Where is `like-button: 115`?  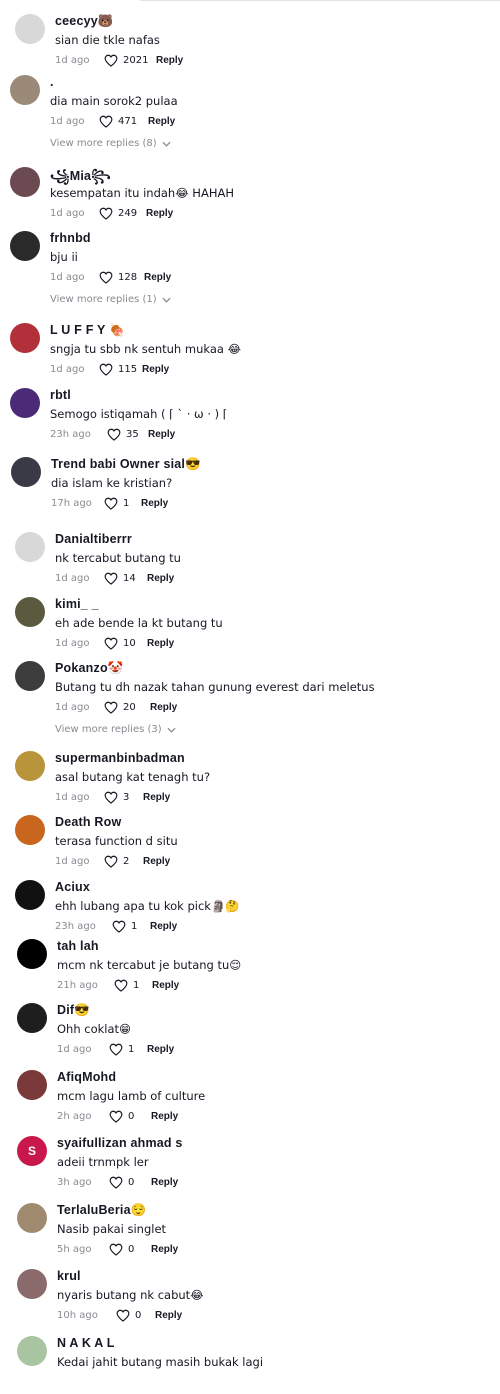 like-button: 115 is located at coordinates (118, 369).